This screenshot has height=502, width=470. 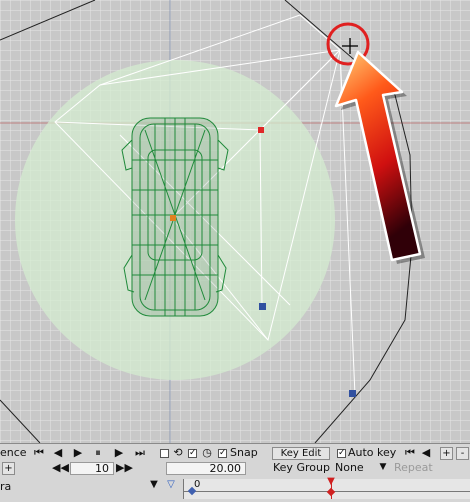 What do you see at coordinates (58, 452) in the screenshot?
I see `previous-frame-icon: ◀` at bounding box center [58, 452].